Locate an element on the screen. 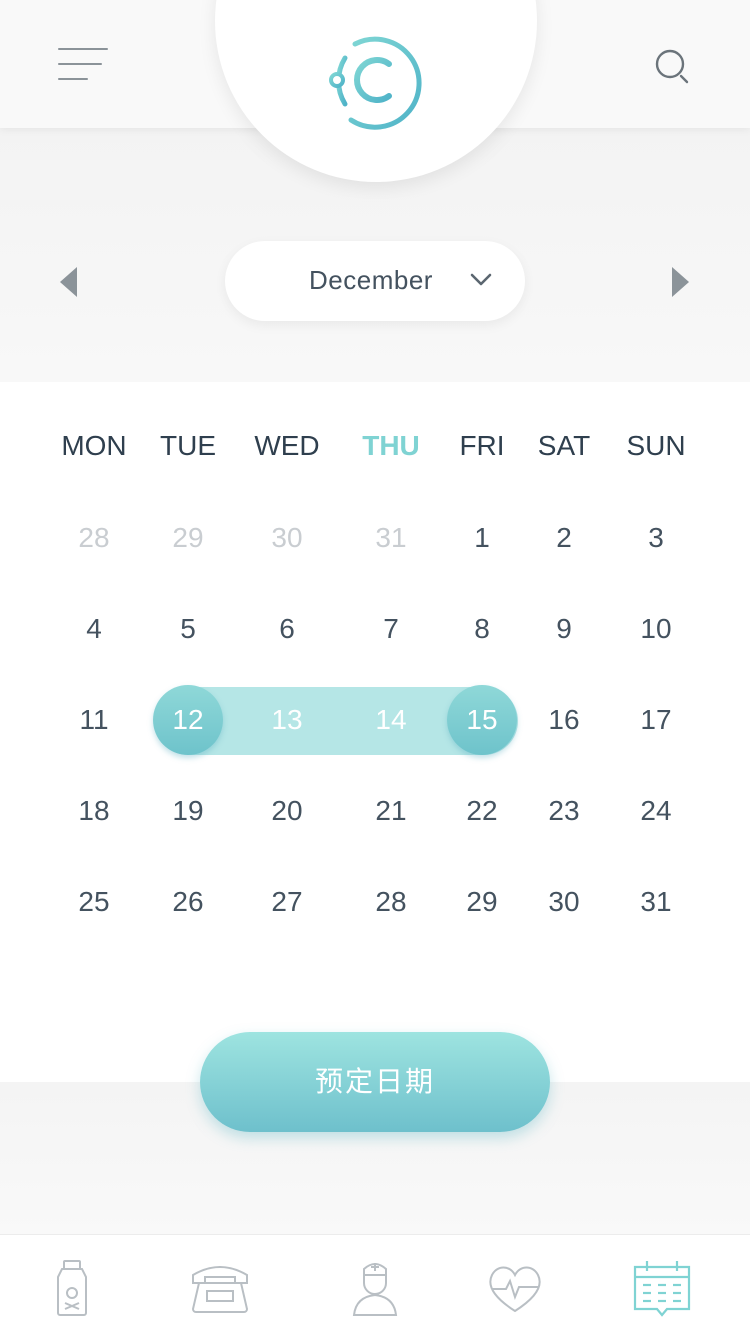 Image resolution: width=750 pixels, height=1334 pixels. heart-rate-icon is located at coordinates (515, 1289).